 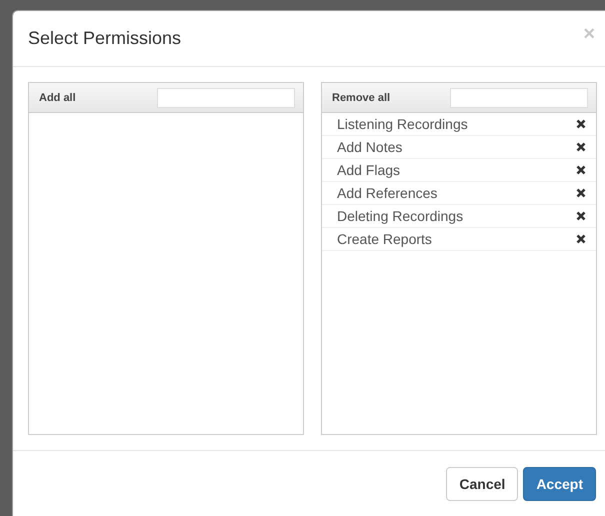 What do you see at coordinates (459, 147) in the screenshot?
I see `permission-item: Add Notes` at bounding box center [459, 147].